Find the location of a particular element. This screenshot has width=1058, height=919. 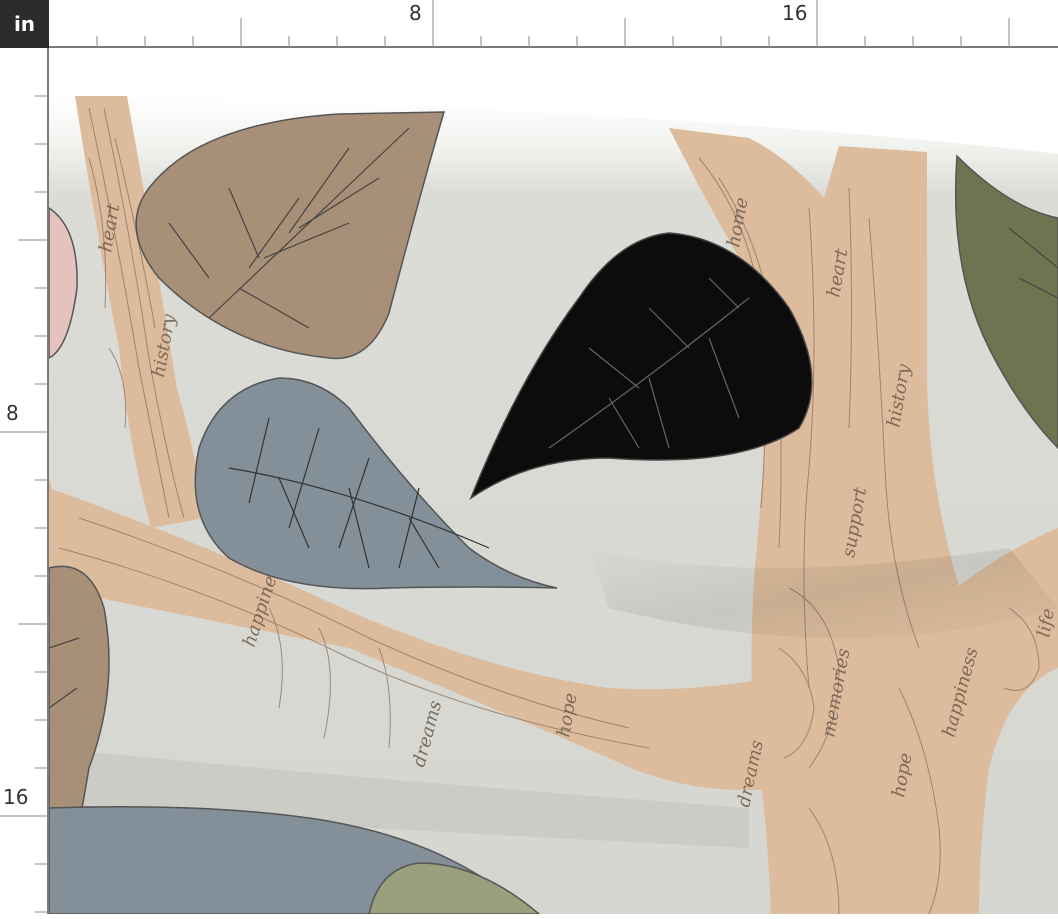

ruler-label-8: 8 is located at coordinates (415, 13).